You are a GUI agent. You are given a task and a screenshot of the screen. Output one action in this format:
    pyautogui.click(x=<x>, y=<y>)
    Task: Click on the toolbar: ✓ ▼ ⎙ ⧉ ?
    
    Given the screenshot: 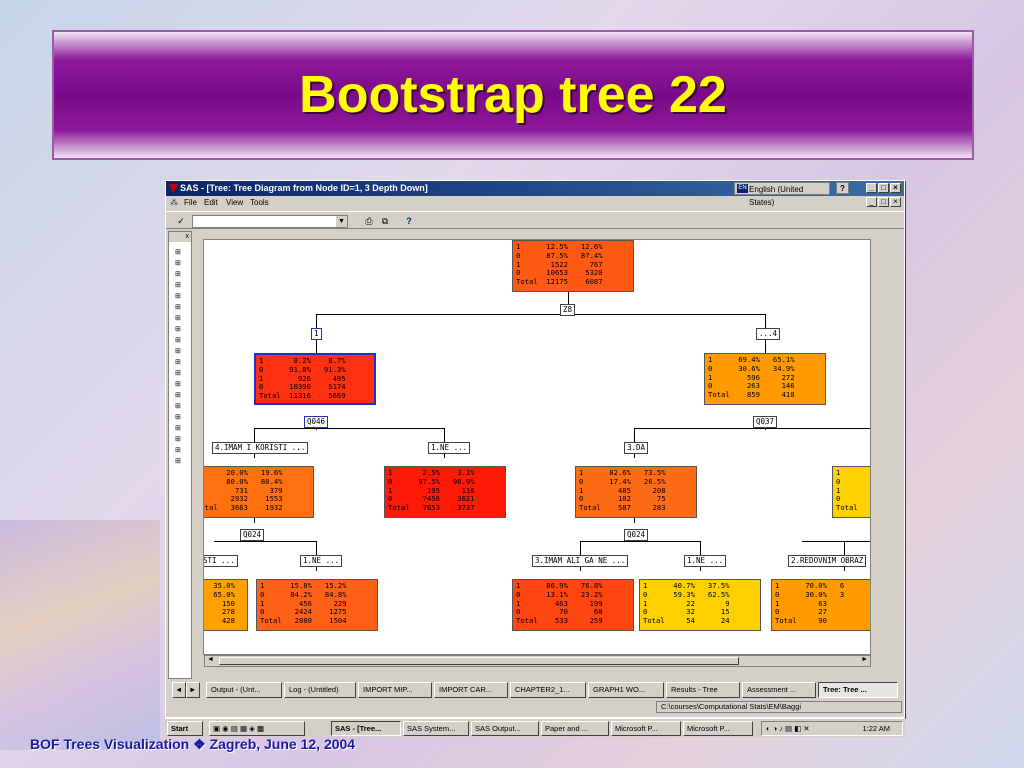 What is the action you would take?
    pyautogui.click(x=535, y=220)
    